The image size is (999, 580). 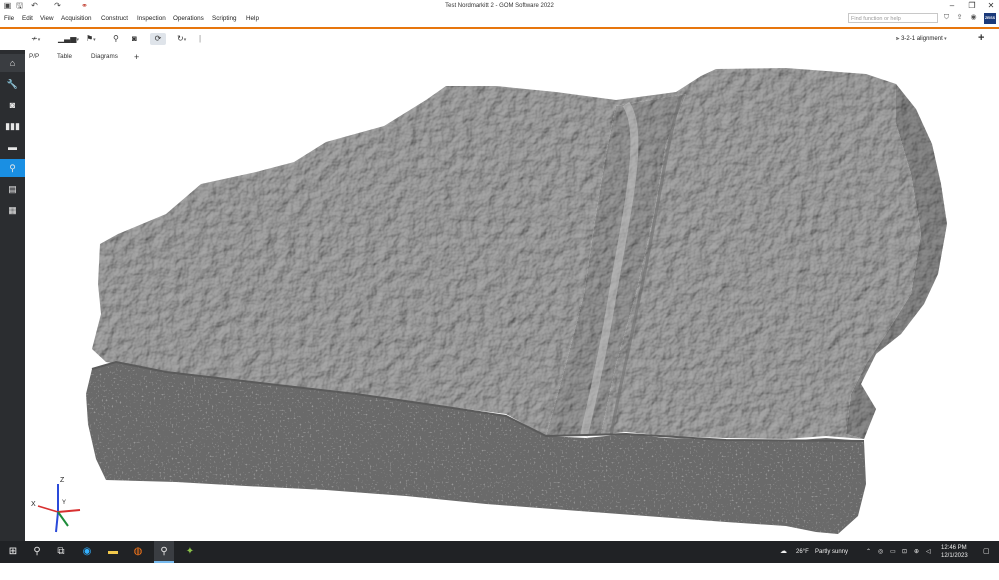 I want to click on axis-triad: Z X Y, so click(x=56, y=505).